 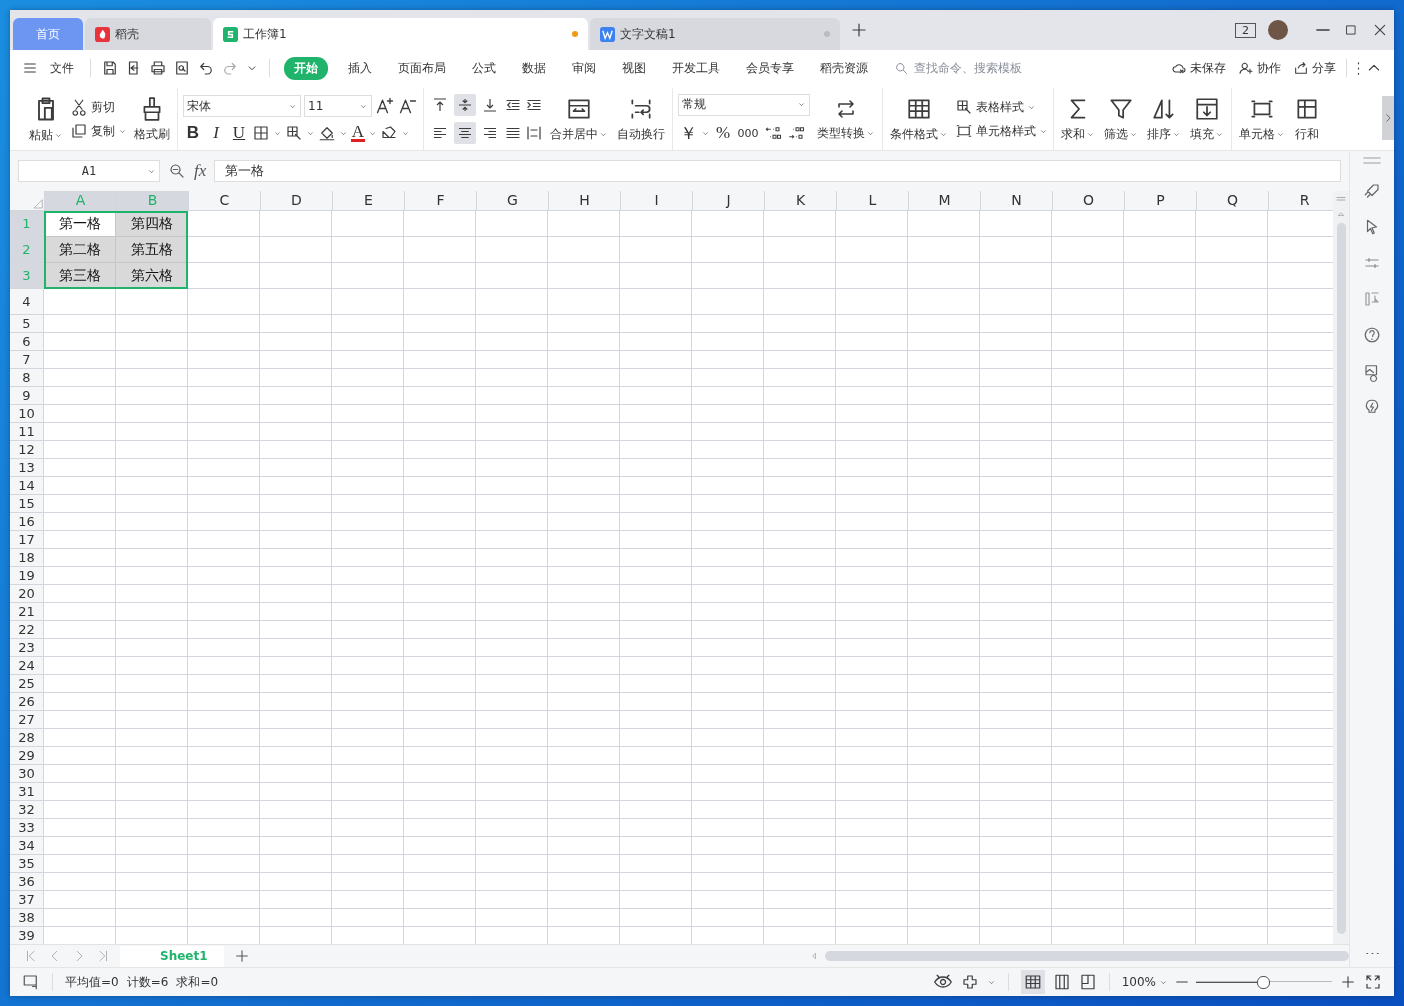 I want to click on formula-input: 第一格, so click(x=777, y=171).